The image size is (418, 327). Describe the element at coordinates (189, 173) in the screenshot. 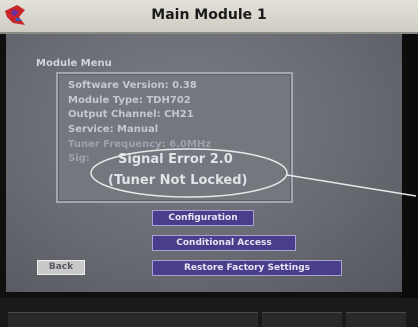

I see `callout-ellipse` at that location.